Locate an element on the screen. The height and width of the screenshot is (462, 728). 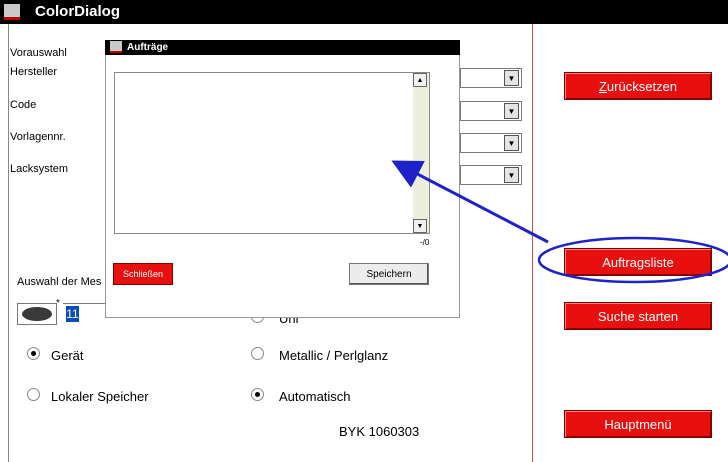
annotation-arrow is located at coordinates (470, 202).